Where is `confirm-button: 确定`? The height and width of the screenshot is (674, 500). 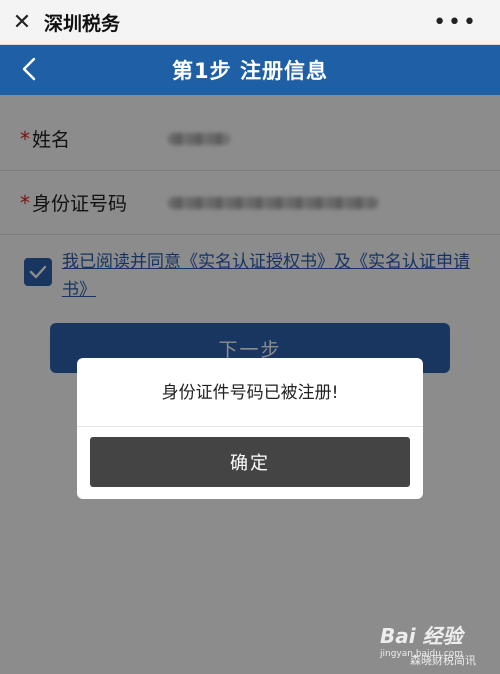 confirm-button: 确定 is located at coordinates (250, 462).